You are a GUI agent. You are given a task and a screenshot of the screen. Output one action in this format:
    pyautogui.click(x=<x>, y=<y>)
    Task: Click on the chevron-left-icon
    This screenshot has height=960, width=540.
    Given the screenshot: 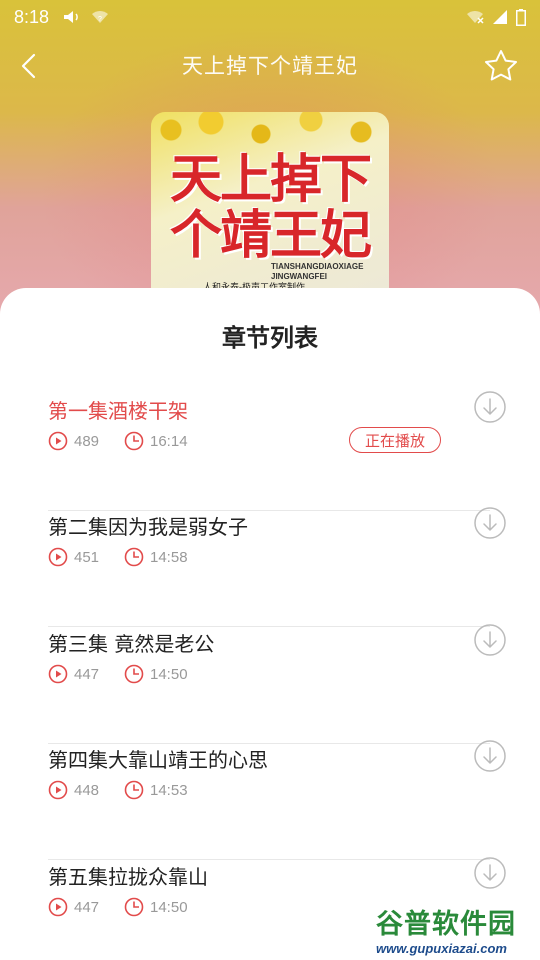 What is the action you would take?
    pyautogui.click(x=28, y=66)
    